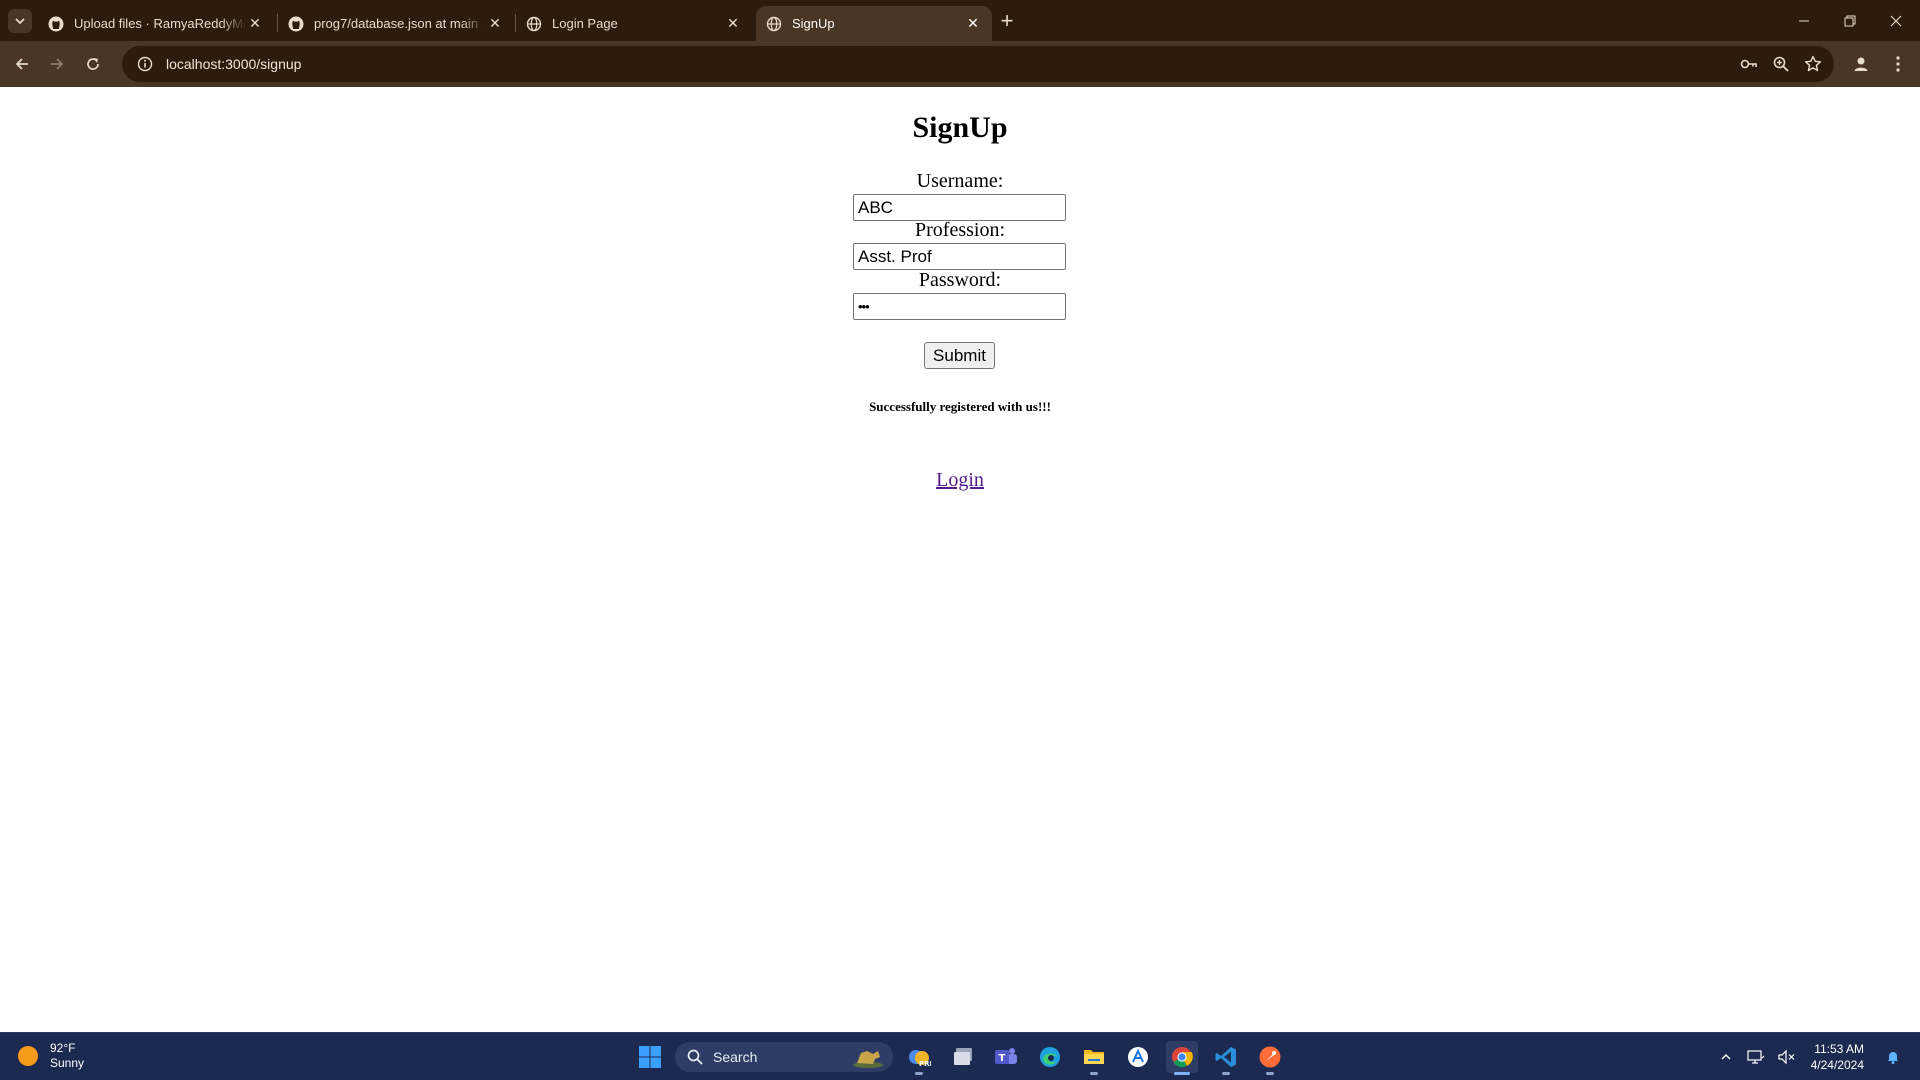 This screenshot has width=1920, height=1080. I want to click on tab-title: Login Page, so click(585, 23).